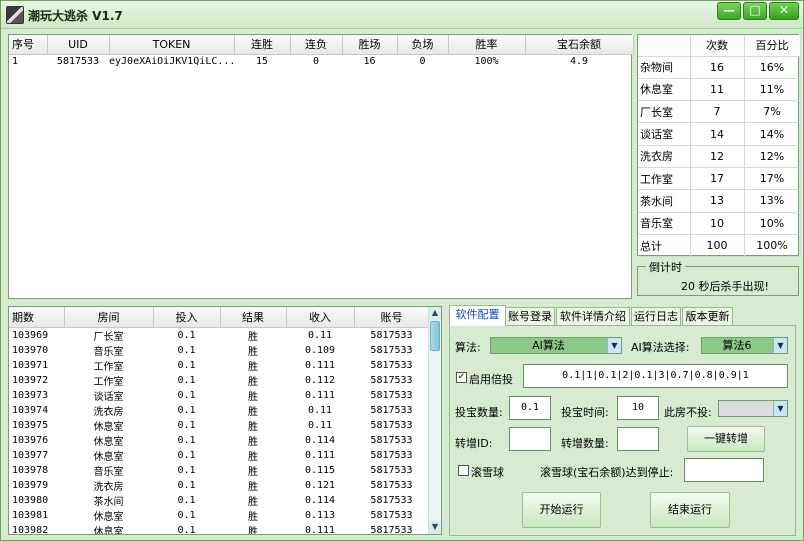 This screenshot has height=541, width=804. What do you see at coordinates (320, 335) in the screenshot?
I see `history-cell: 0.11` at bounding box center [320, 335].